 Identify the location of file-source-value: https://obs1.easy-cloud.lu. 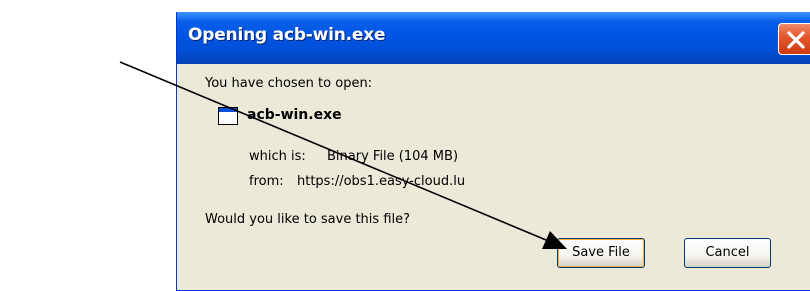
(381, 181).